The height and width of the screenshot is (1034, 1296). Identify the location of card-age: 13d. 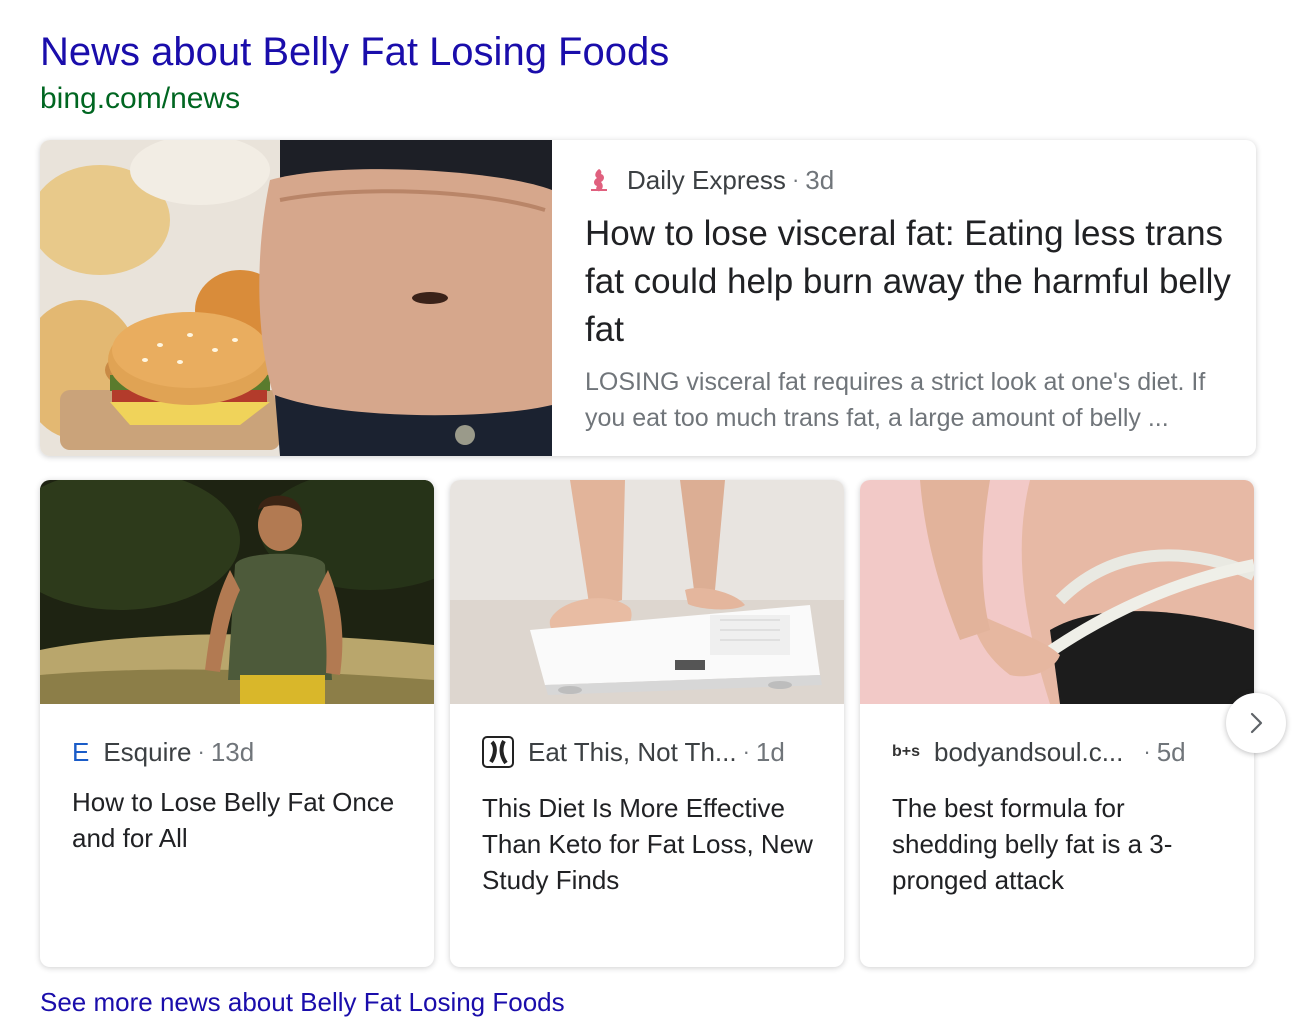
(232, 751).